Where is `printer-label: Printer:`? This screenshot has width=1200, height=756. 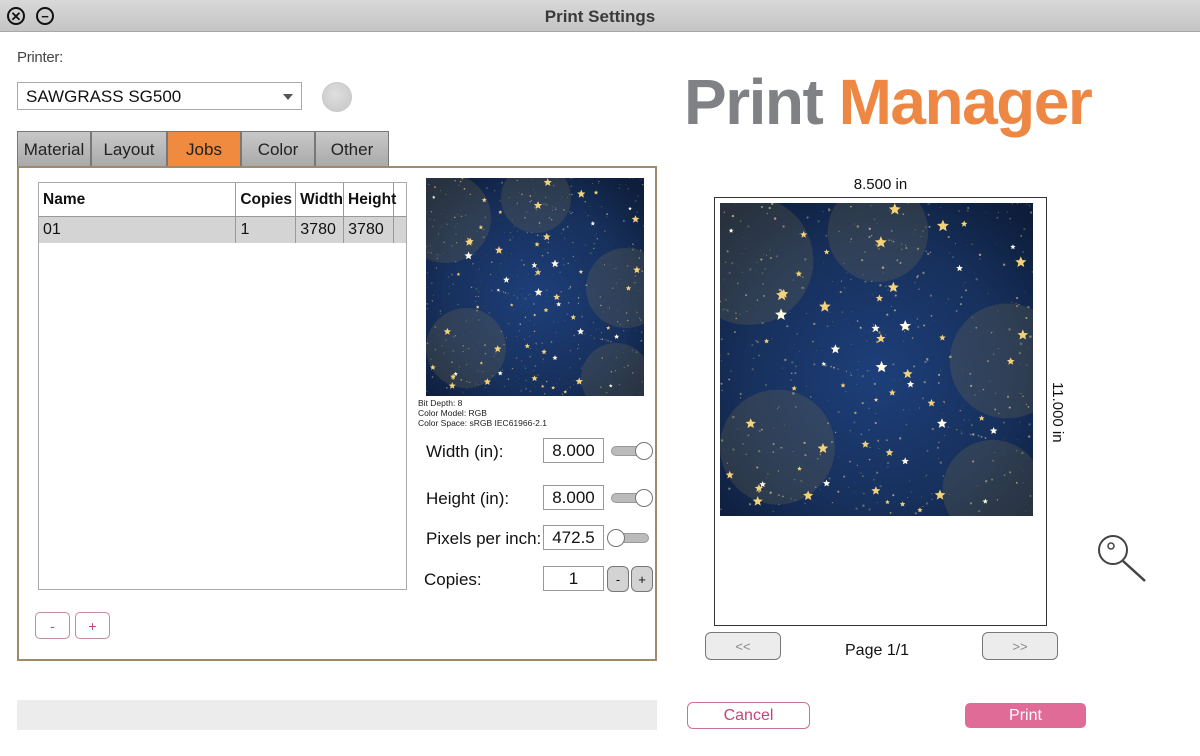
printer-label: Printer: is located at coordinates (40, 57).